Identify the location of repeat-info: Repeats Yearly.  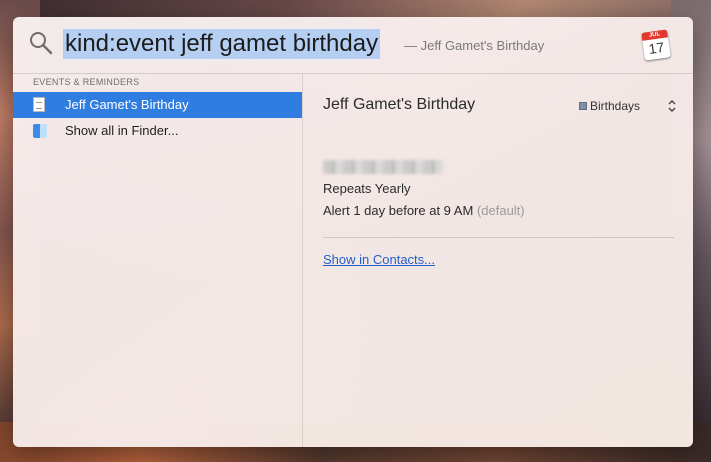
(367, 188).